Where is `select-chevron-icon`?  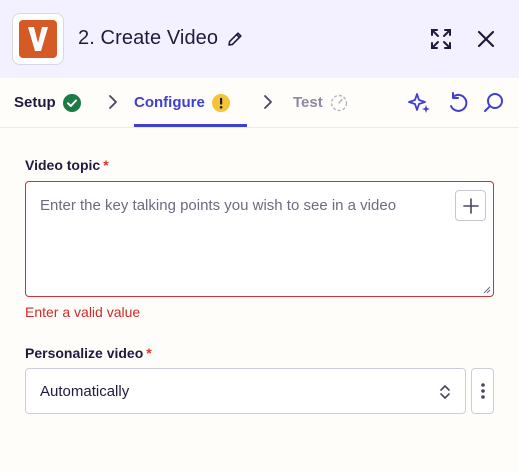
select-chevron-icon is located at coordinates (445, 392).